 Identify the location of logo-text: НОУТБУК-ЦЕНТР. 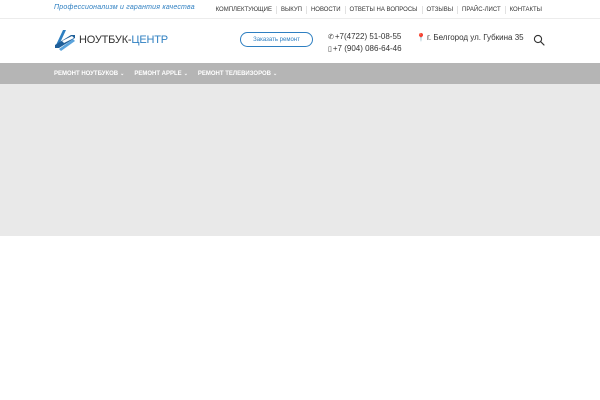
(123, 40).